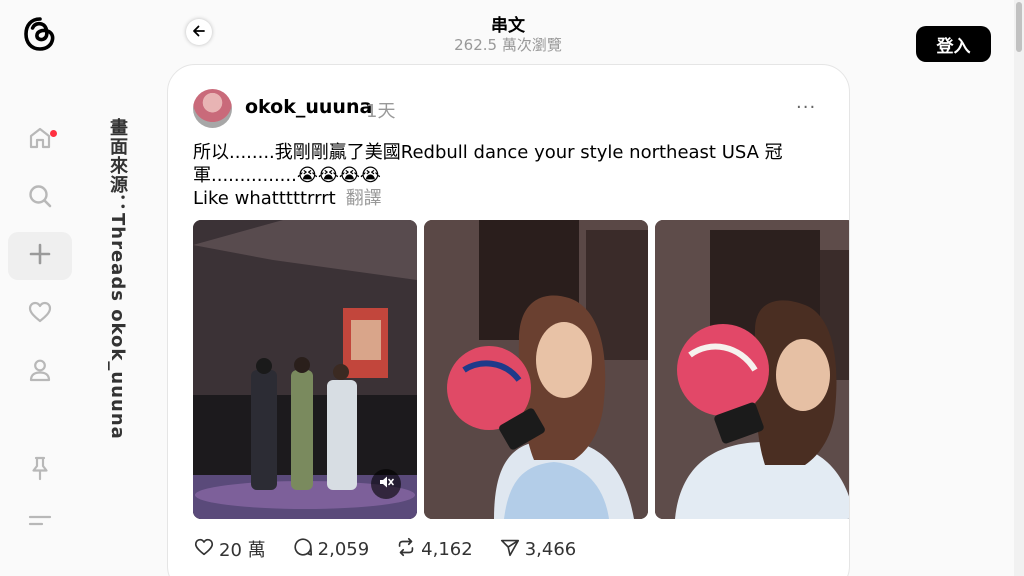  Describe the element at coordinates (212, 108) in the screenshot. I see `avatar` at that location.